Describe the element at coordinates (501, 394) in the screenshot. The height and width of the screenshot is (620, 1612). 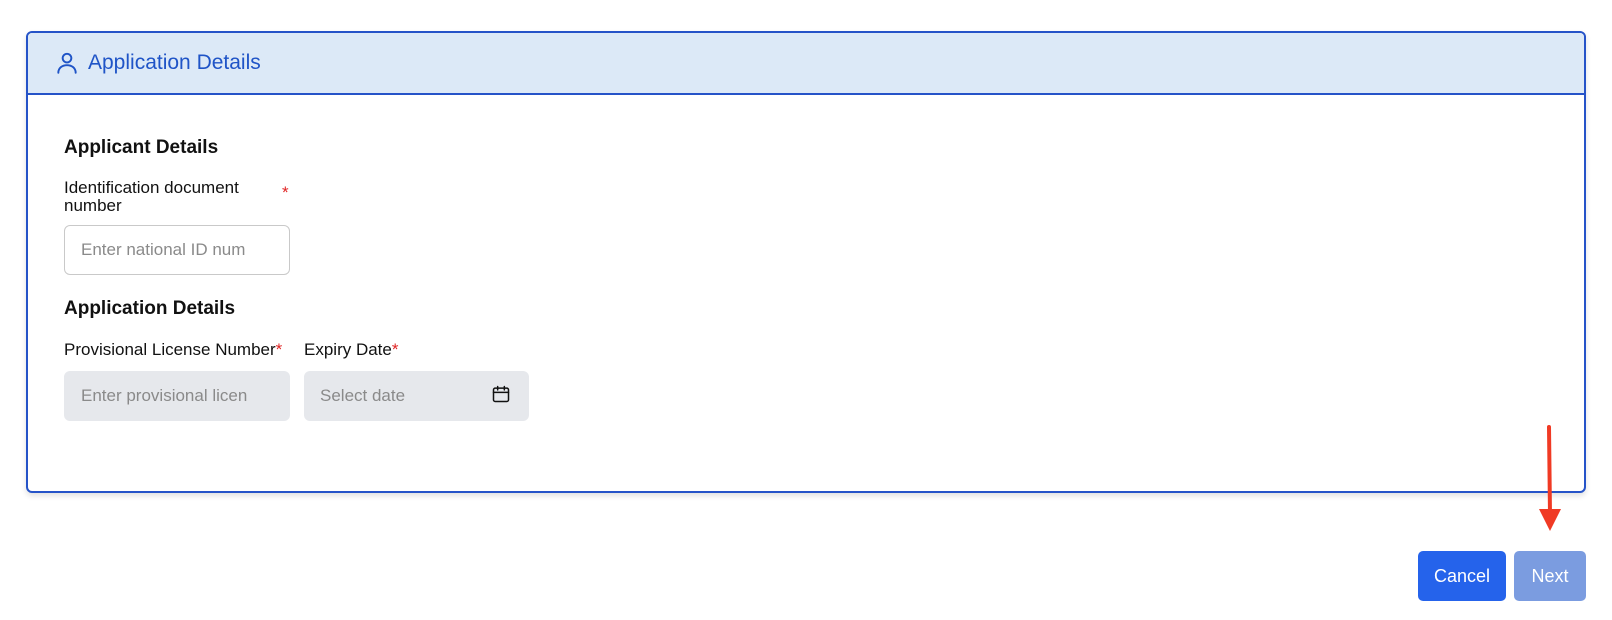
I see `calendar-icon` at that location.